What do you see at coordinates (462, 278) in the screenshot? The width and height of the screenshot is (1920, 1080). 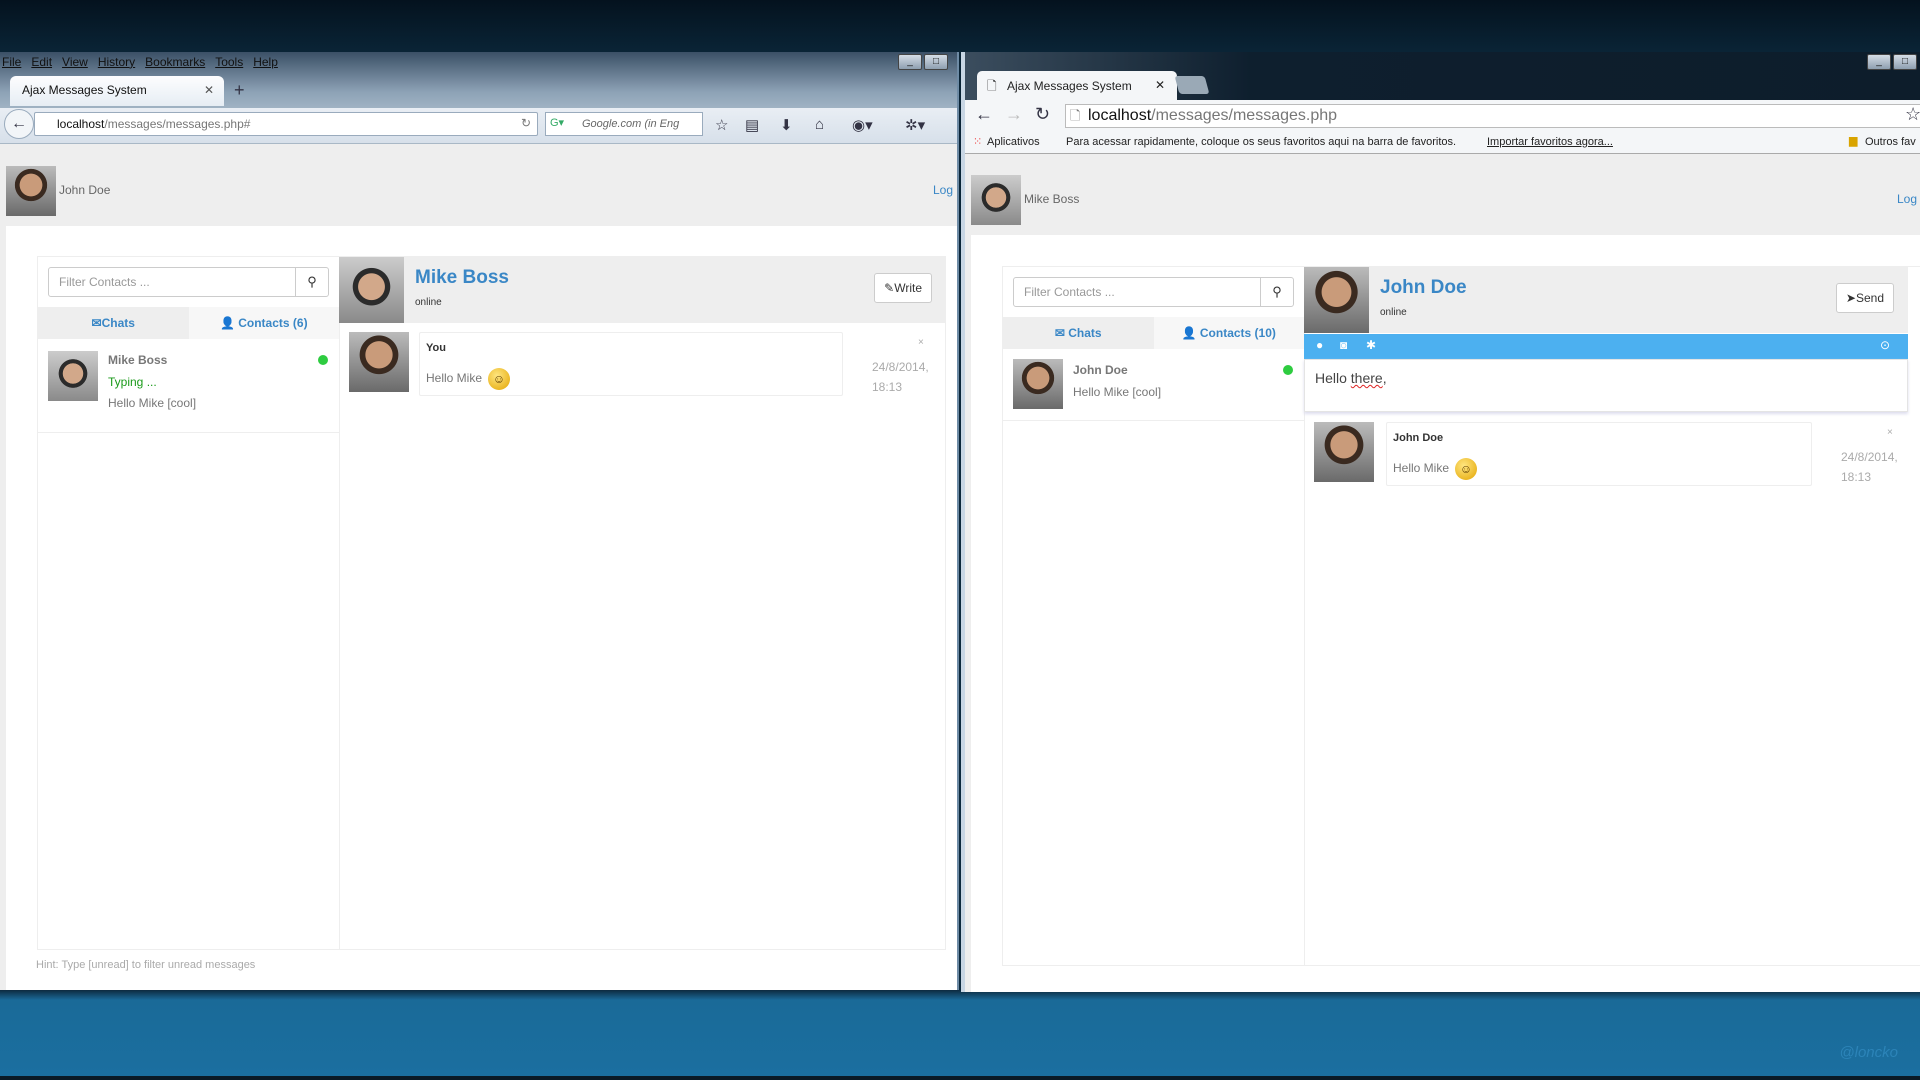 I see `chat-contact-name: Mike Boss` at bounding box center [462, 278].